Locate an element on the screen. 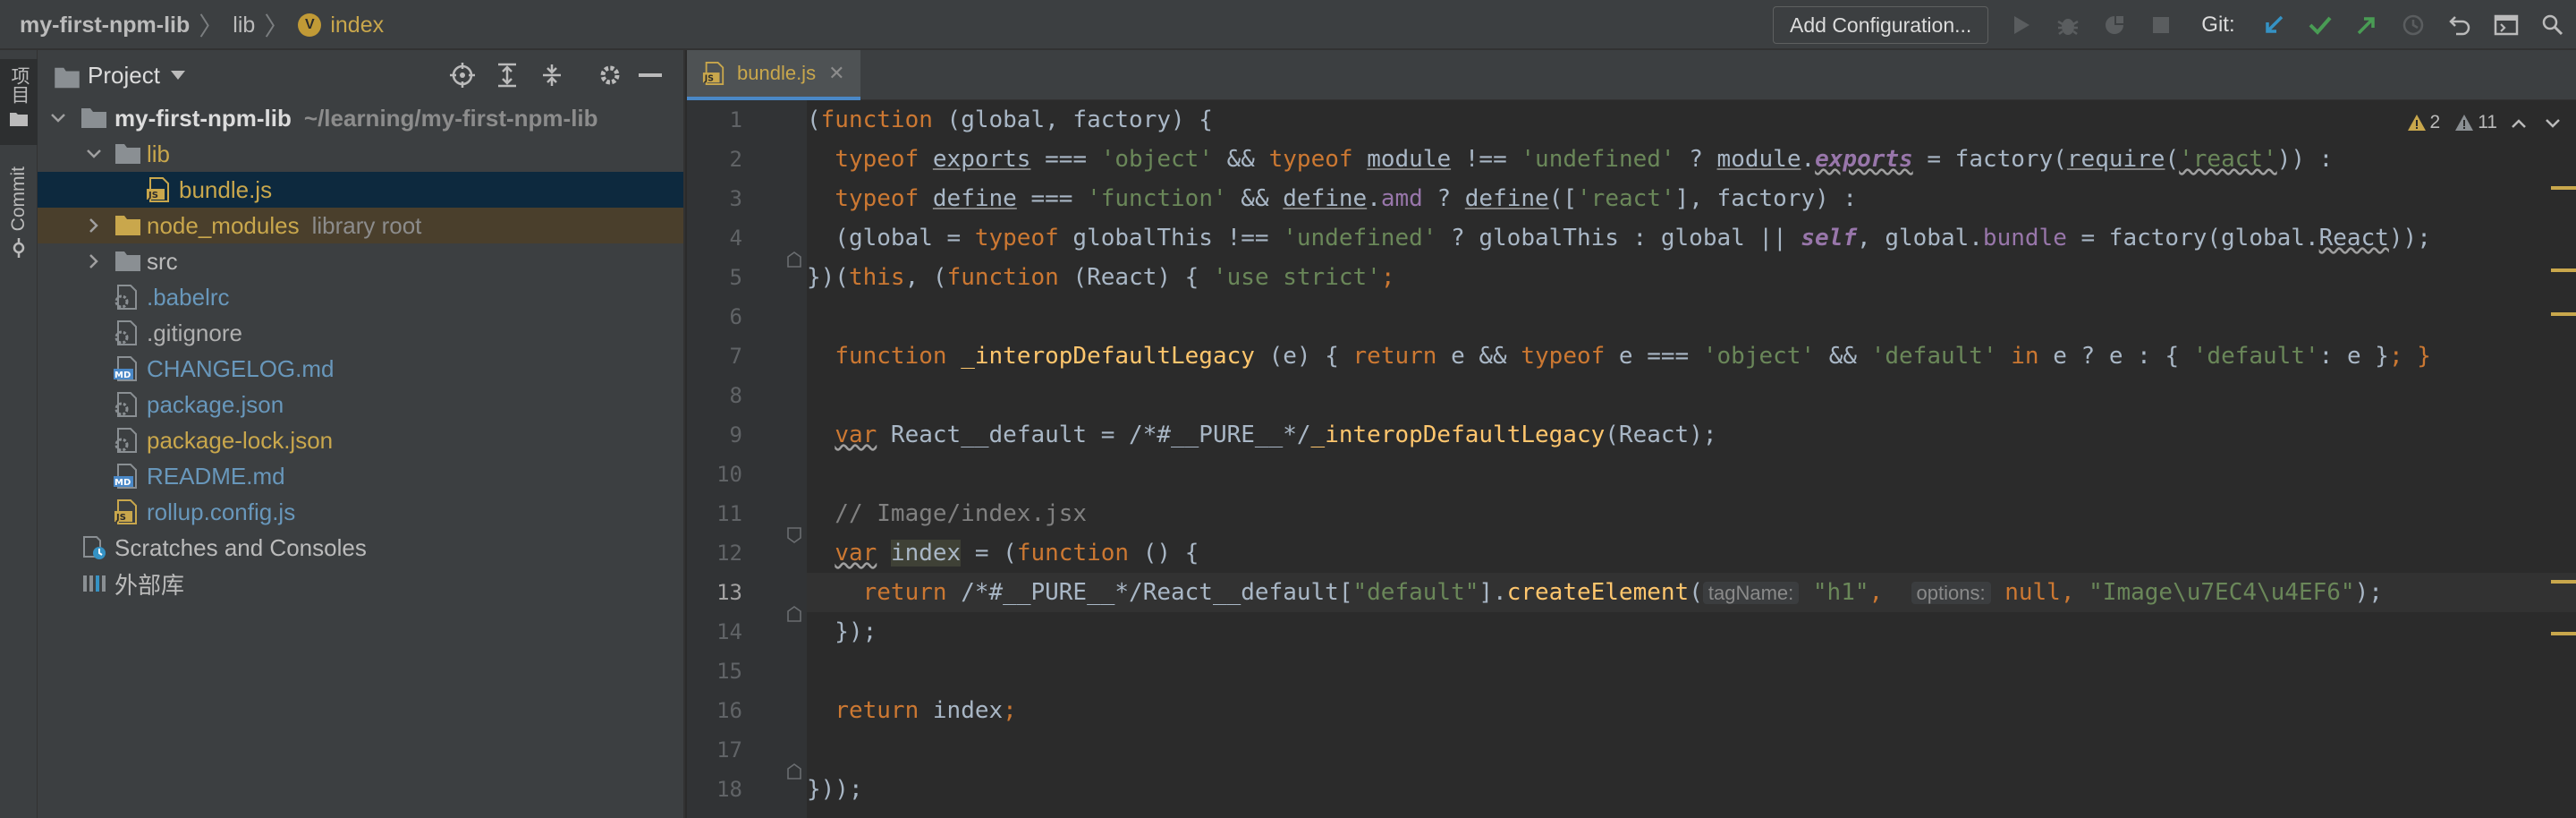 The width and height of the screenshot is (2576, 818). presentation-mode-icon is located at coordinates (2506, 25).